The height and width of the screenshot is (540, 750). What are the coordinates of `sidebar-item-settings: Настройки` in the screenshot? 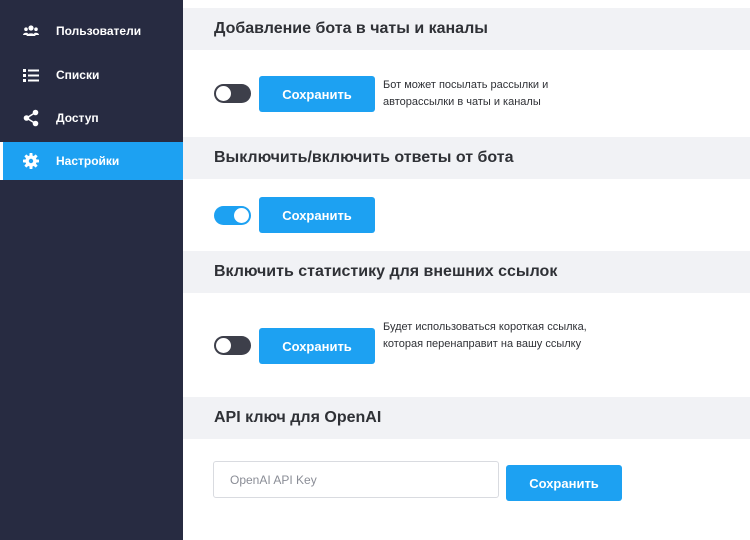 It's located at (91, 161).